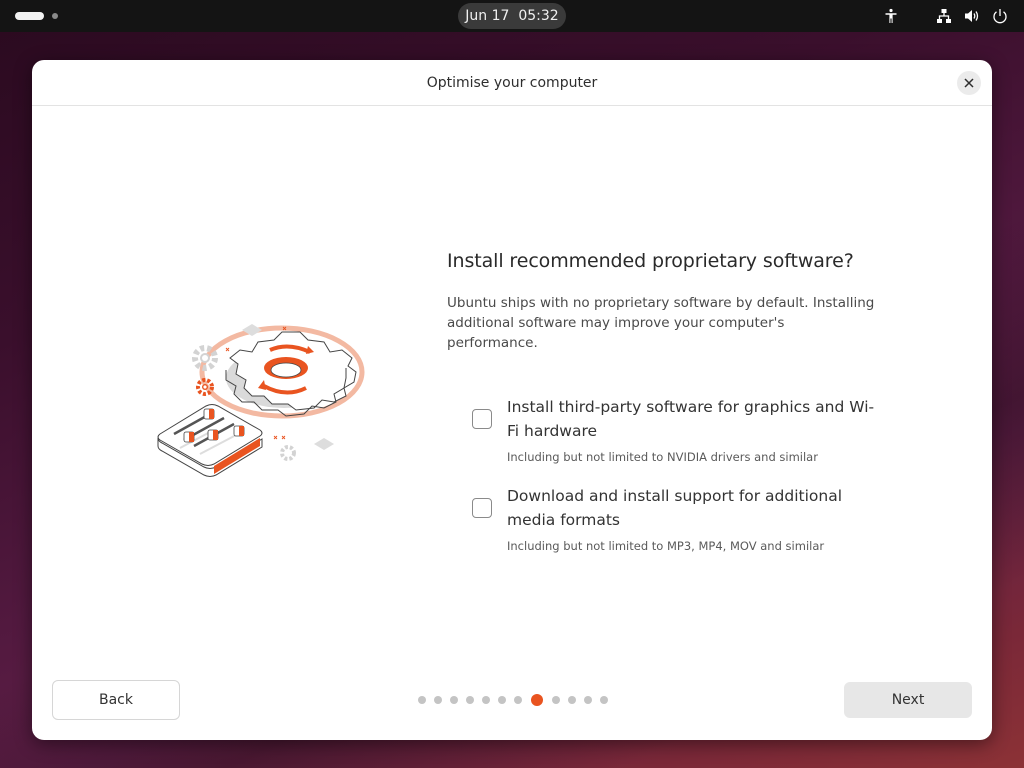  I want to click on power-icon, so click(1000, 16).